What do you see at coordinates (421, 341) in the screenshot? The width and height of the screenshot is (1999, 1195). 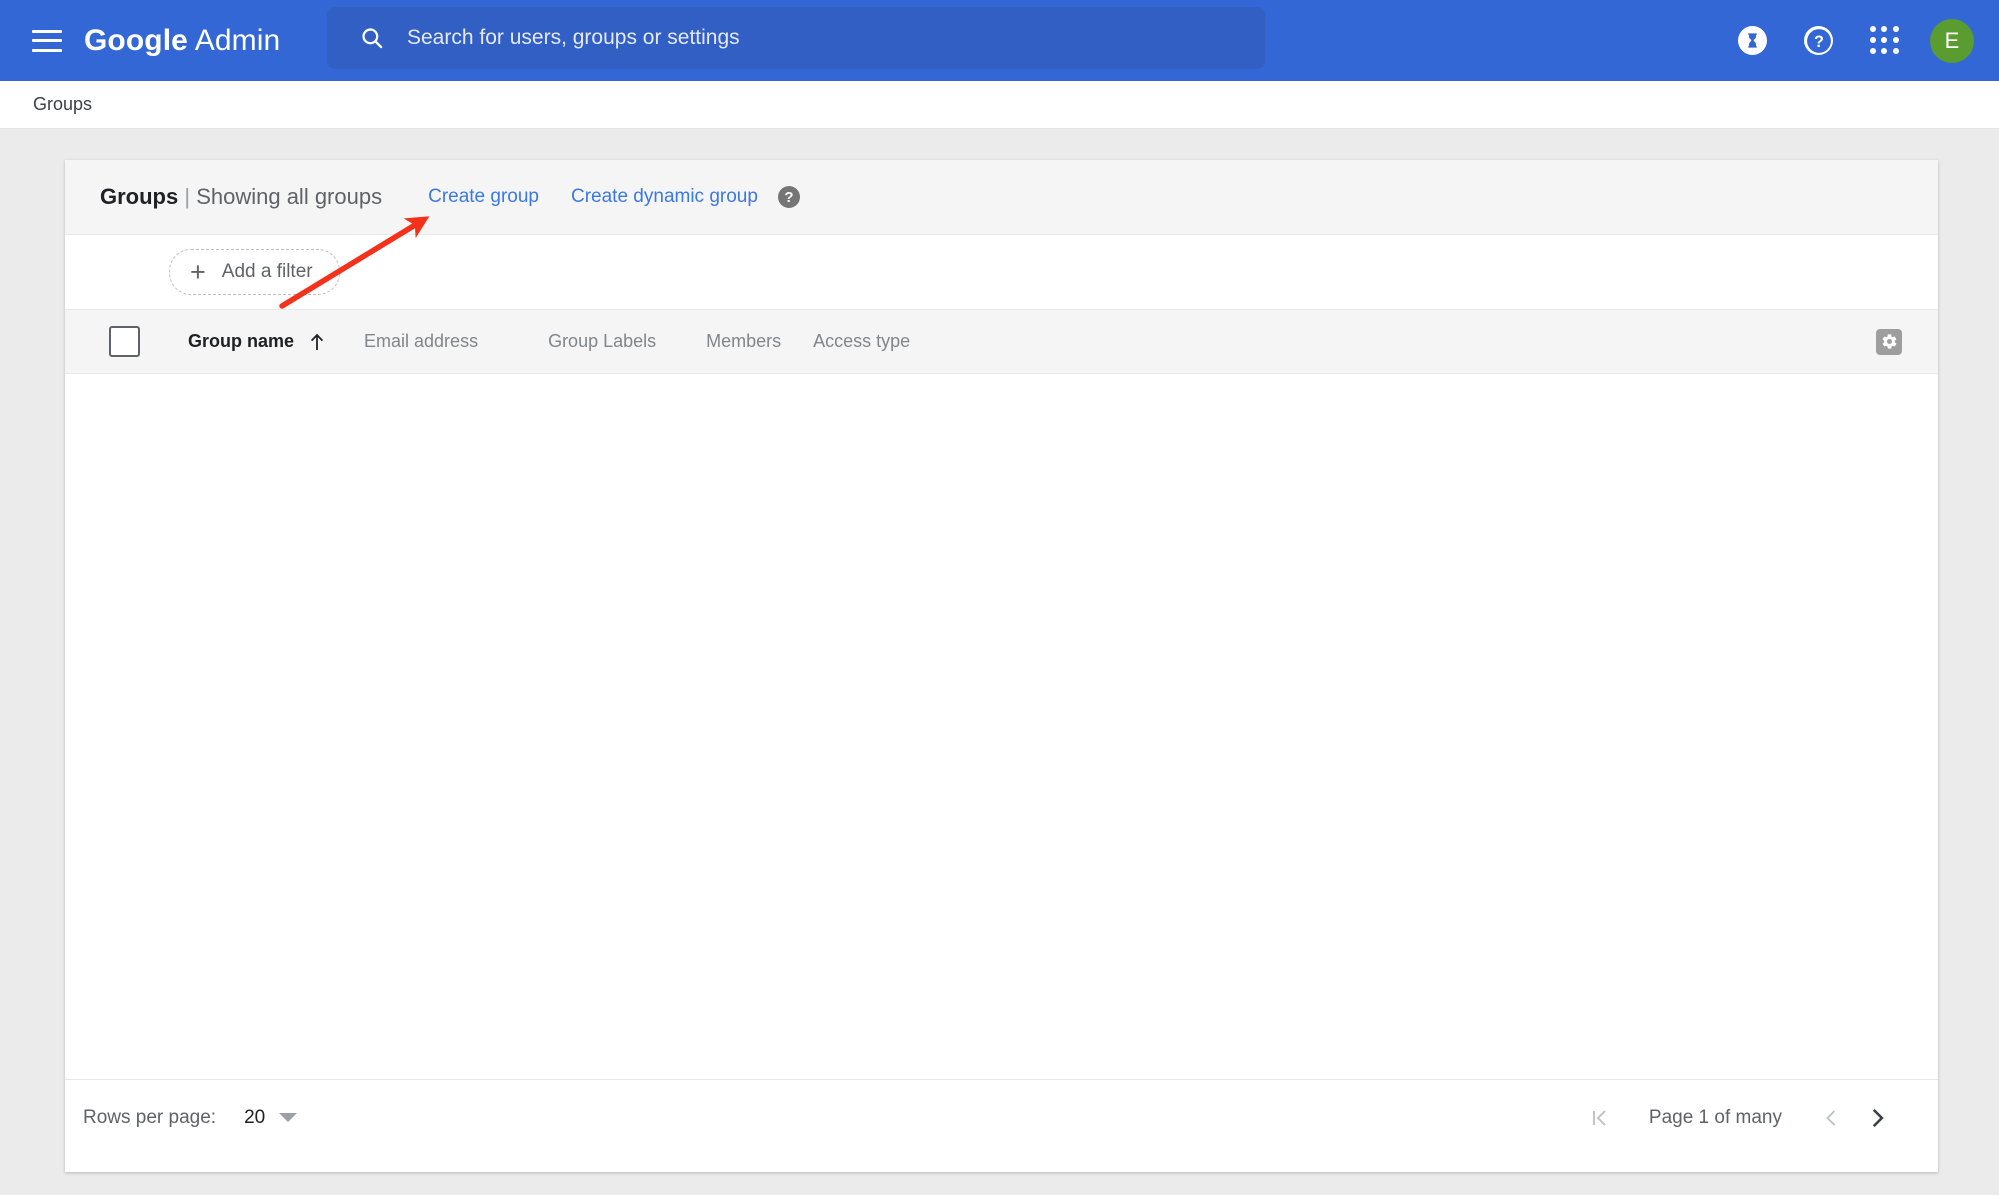 I see `column-header-email-address: Email address` at bounding box center [421, 341].